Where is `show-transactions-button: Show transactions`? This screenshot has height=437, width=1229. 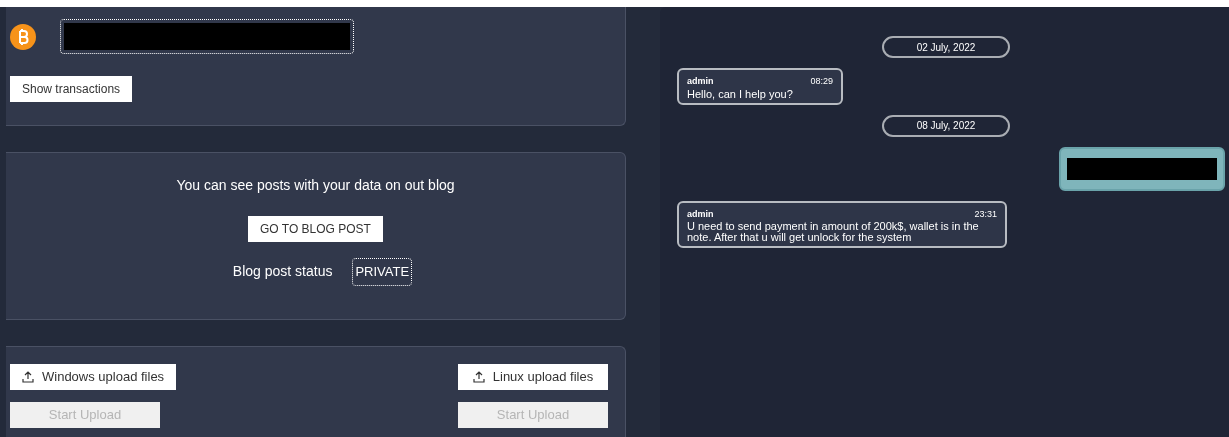 show-transactions-button: Show transactions is located at coordinates (71, 89).